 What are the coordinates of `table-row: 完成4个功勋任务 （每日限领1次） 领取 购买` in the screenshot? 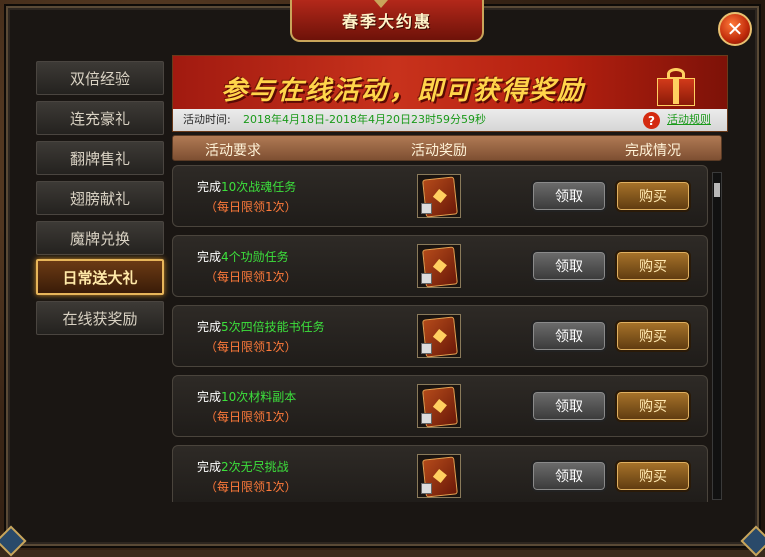 It's located at (440, 266).